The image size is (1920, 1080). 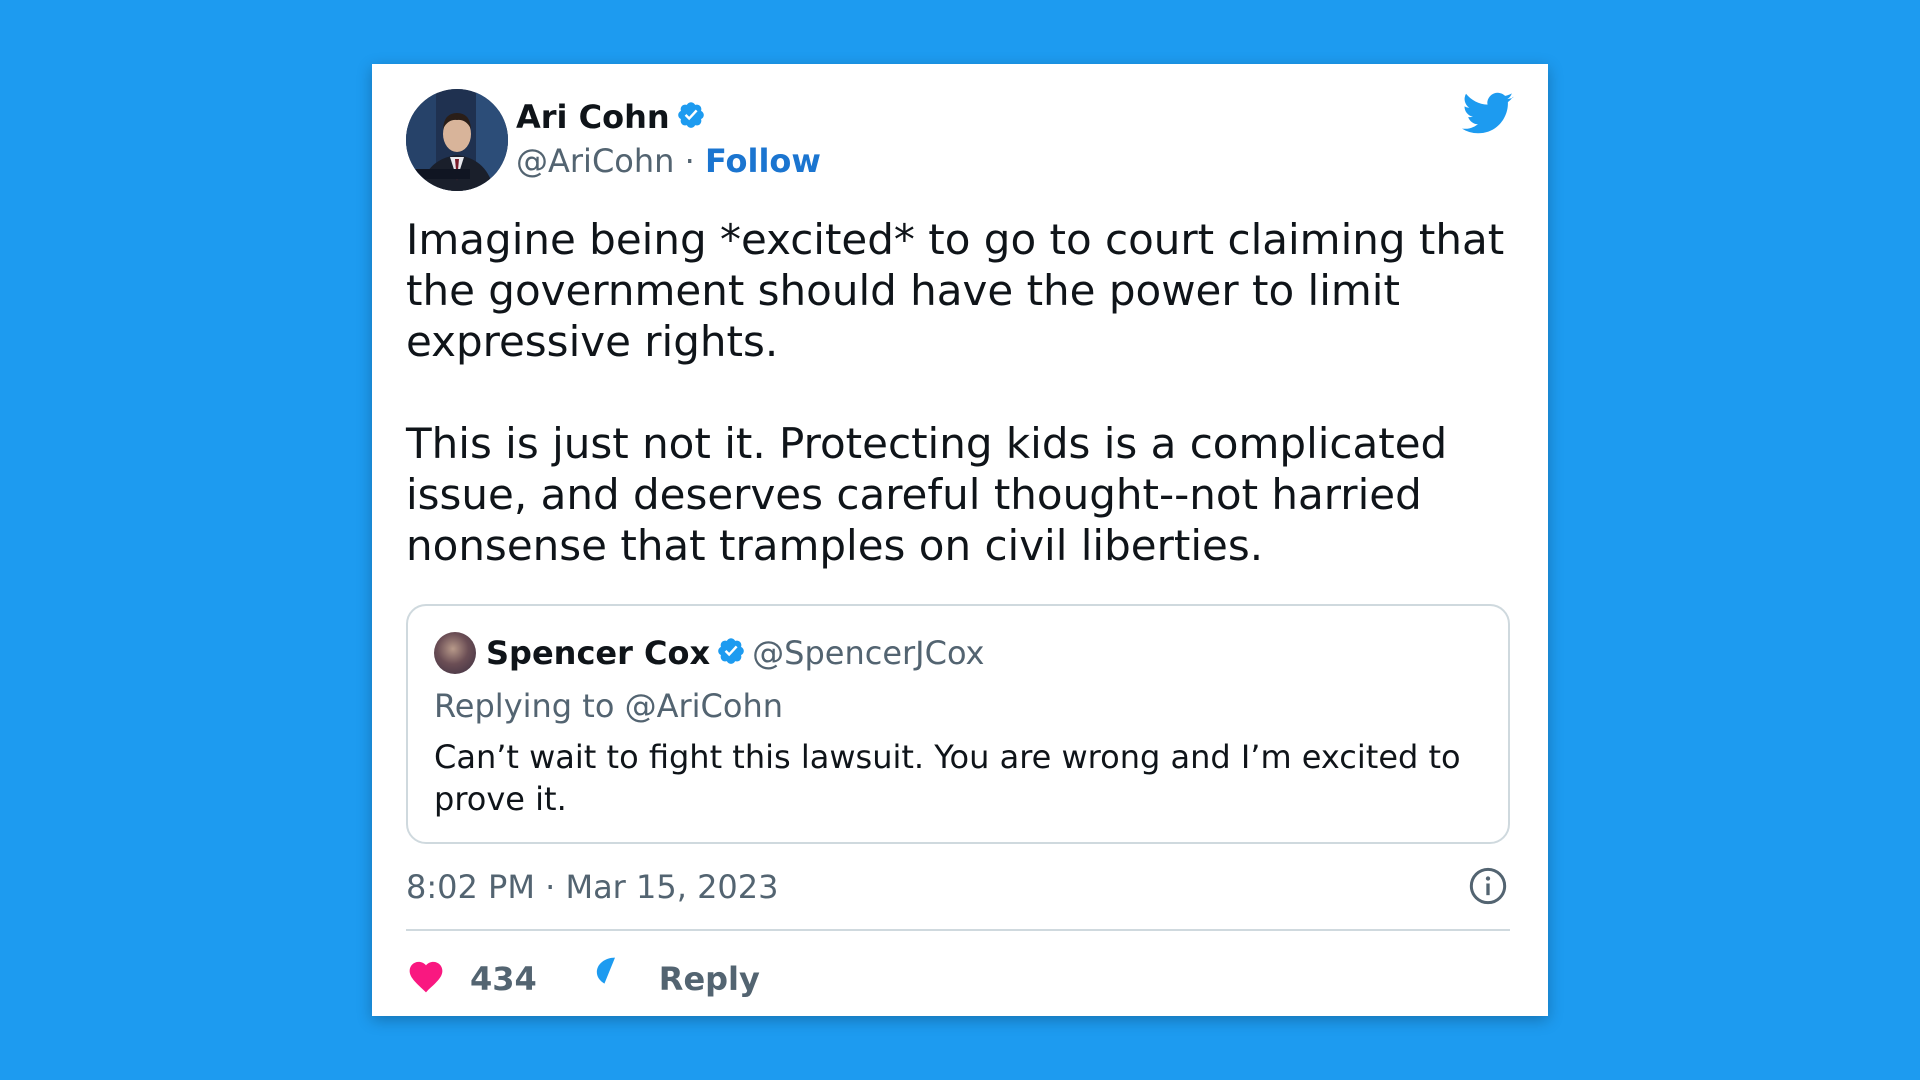 I want to click on replying-to: Replying to @AriCohn, so click(x=608, y=706).